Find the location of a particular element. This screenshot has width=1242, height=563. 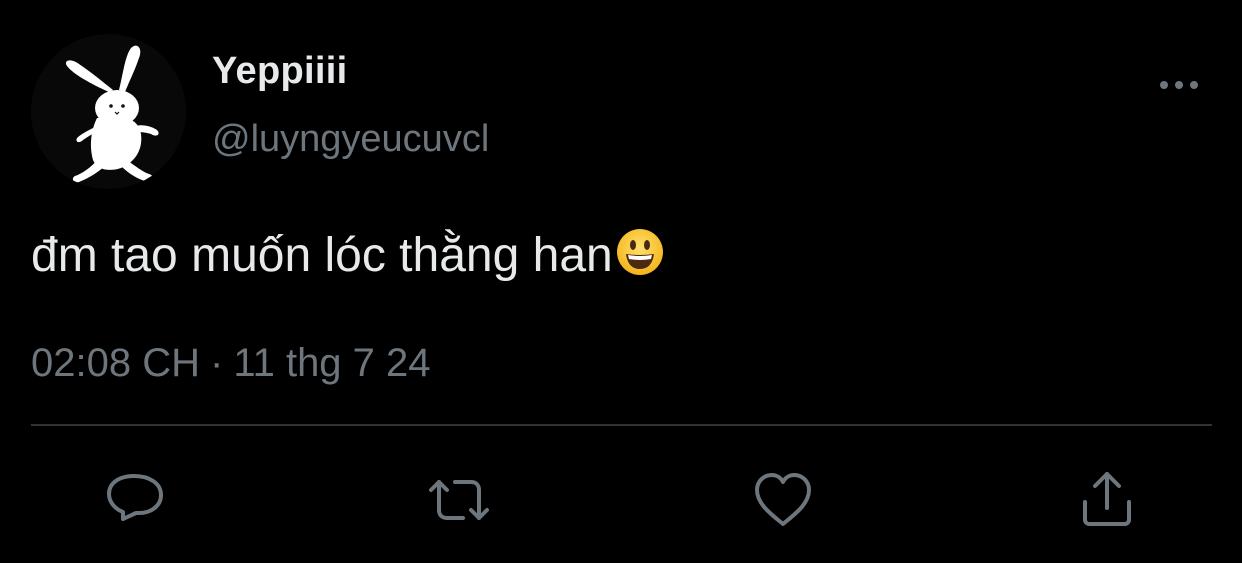

reply-button is located at coordinates (135, 500).